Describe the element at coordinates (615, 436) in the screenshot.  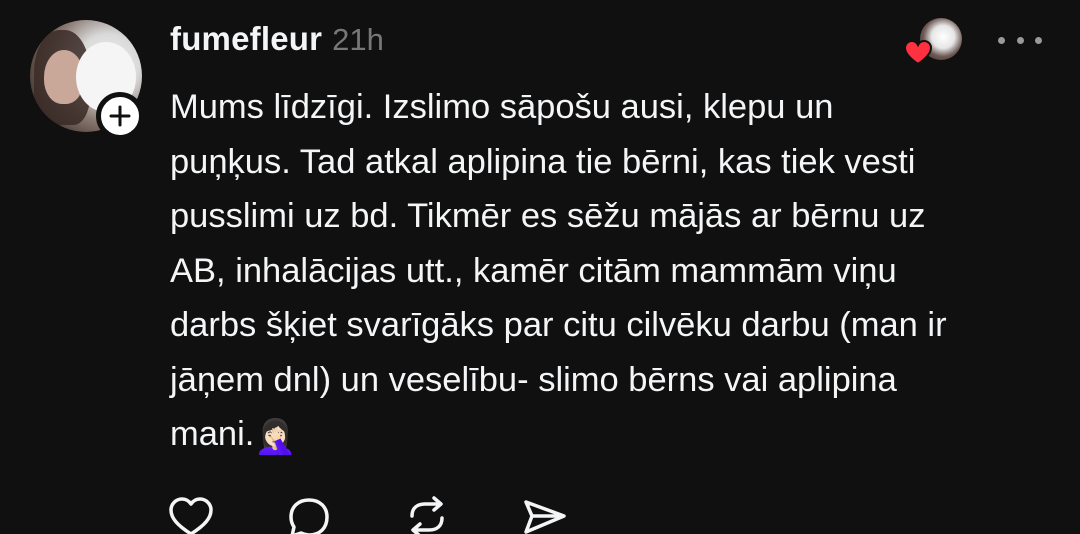
I see `post-body-last-line: mani.🤦🏻‍♀️` at that location.